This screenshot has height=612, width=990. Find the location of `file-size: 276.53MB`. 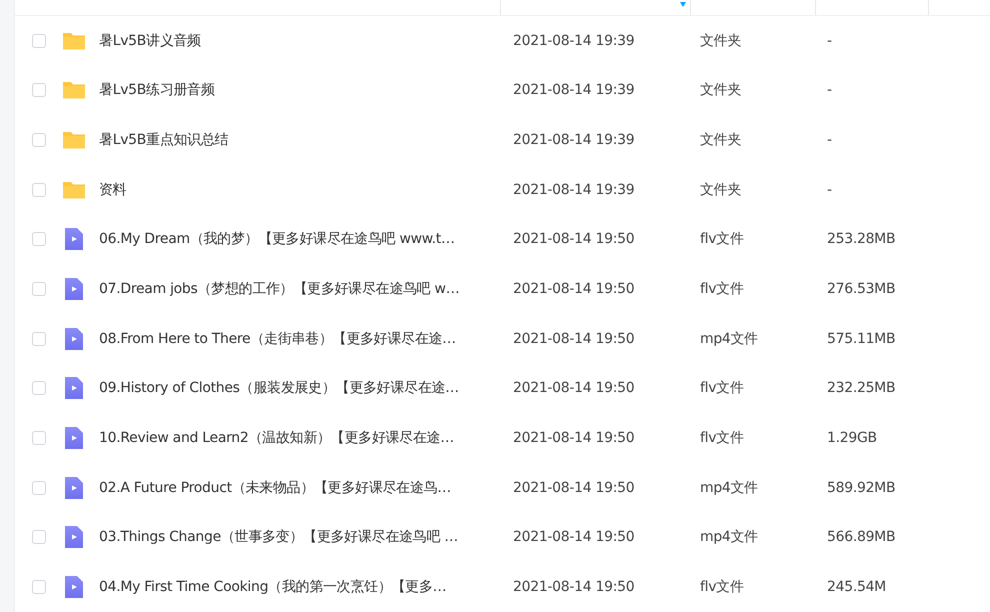

file-size: 276.53MB is located at coordinates (861, 289).